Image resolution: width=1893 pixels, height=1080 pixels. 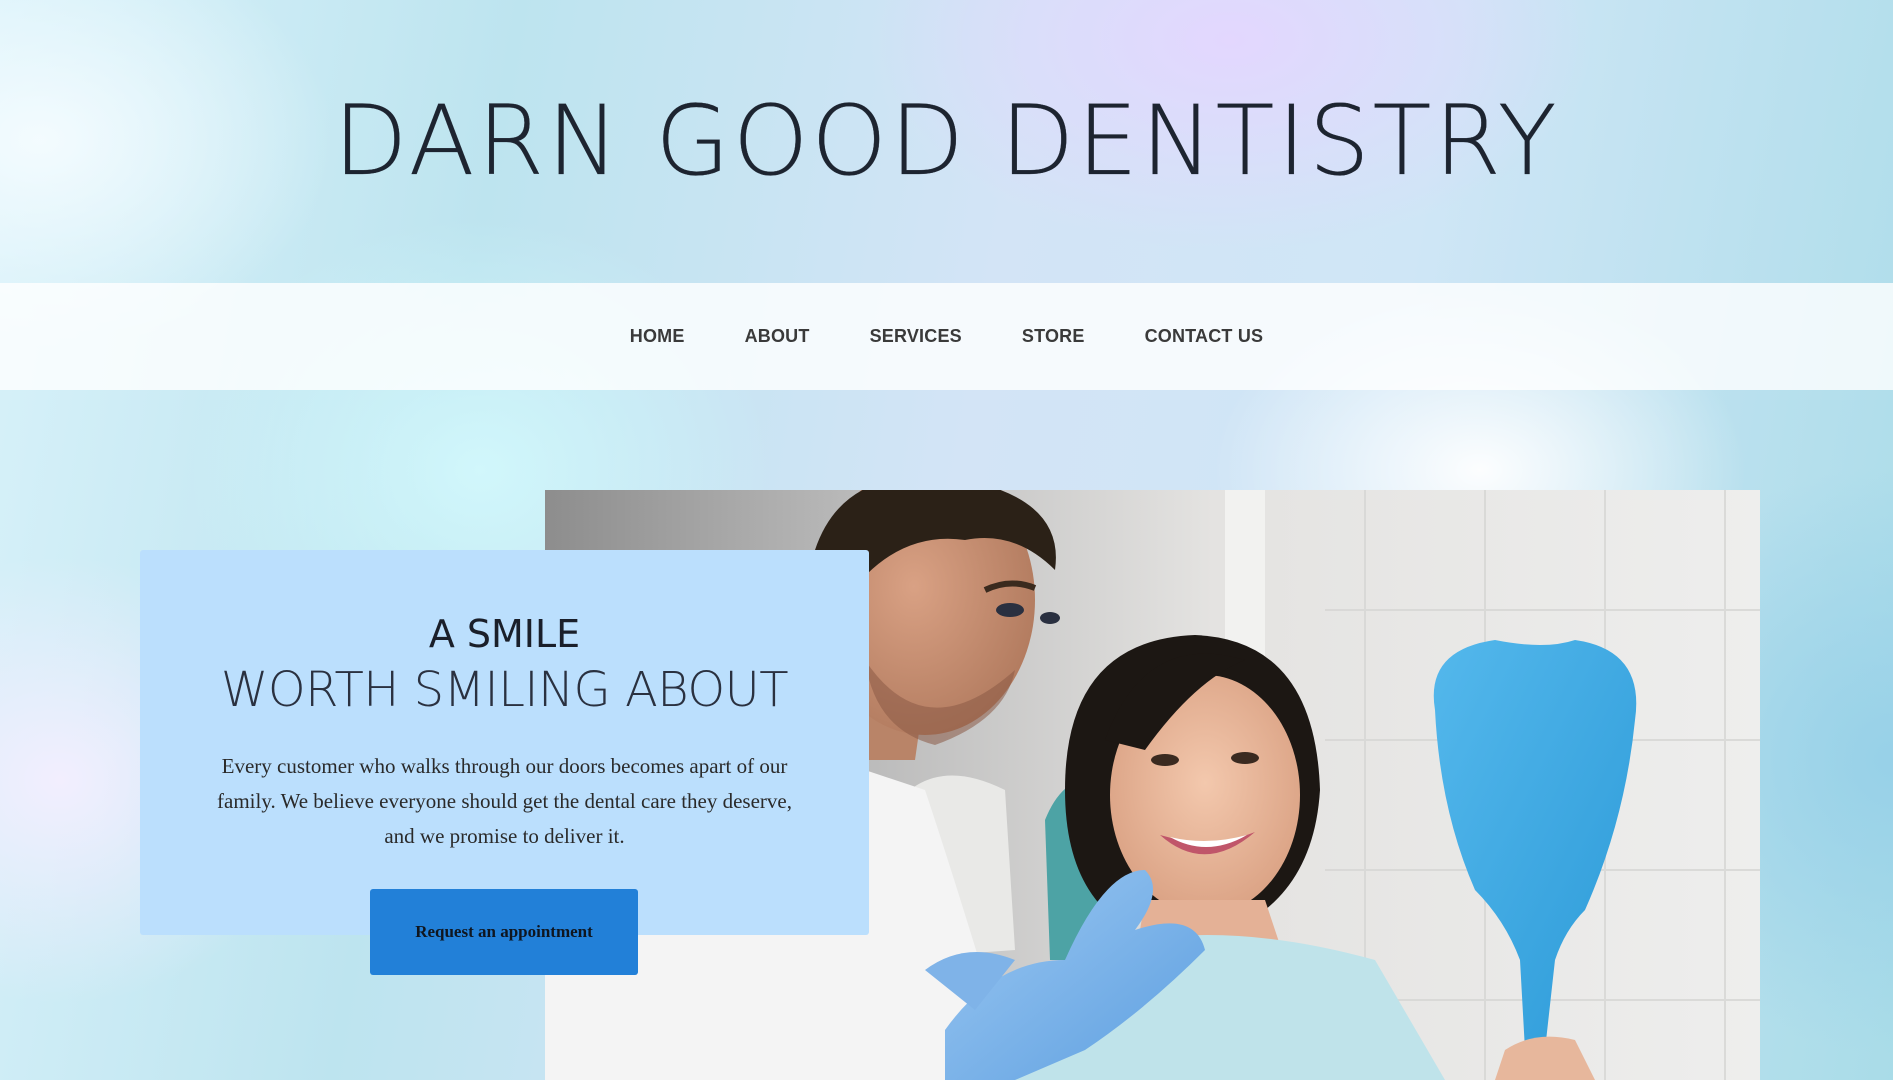 What do you see at coordinates (504, 634) in the screenshot?
I see `hero-headline-primary: A SMILE` at bounding box center [504, 634].